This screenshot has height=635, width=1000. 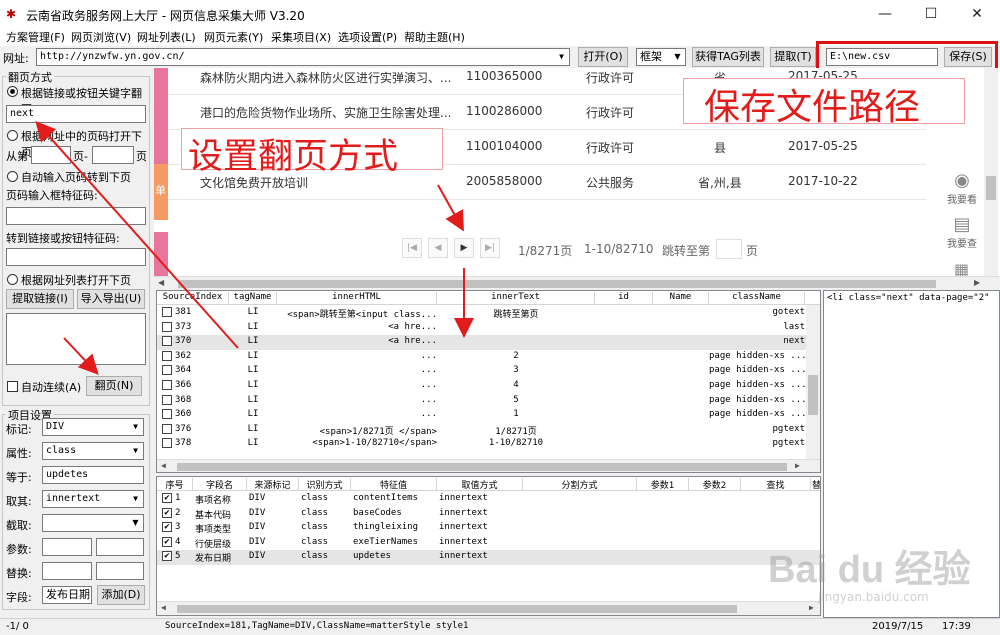 I want to click on baidu-watermark: Bai du 经验 jingyan.baidu.com, so click(x=858, y=565).